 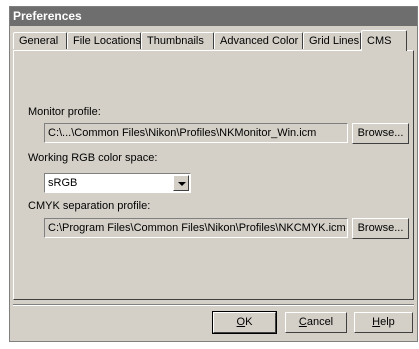 What do you see at coordinates (177, 40) in the screenshot?
I see `tab-thumbnails: Thumbnails` at bounding box center [177, 40].